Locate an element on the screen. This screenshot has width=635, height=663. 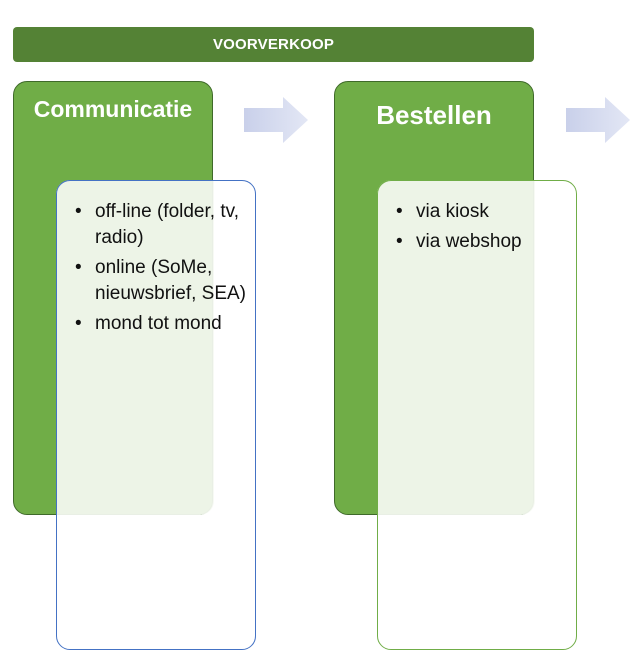
banner-label: VOORVERKOOP is located at coordinates (273, 44).